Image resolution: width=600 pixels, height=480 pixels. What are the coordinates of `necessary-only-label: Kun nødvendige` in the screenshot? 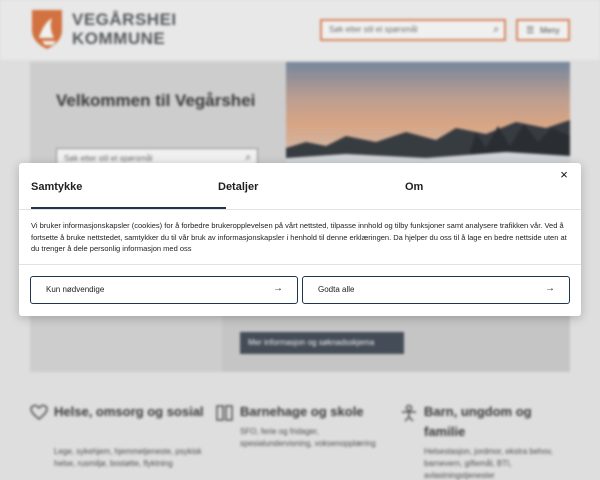 It's located at (75, 289).